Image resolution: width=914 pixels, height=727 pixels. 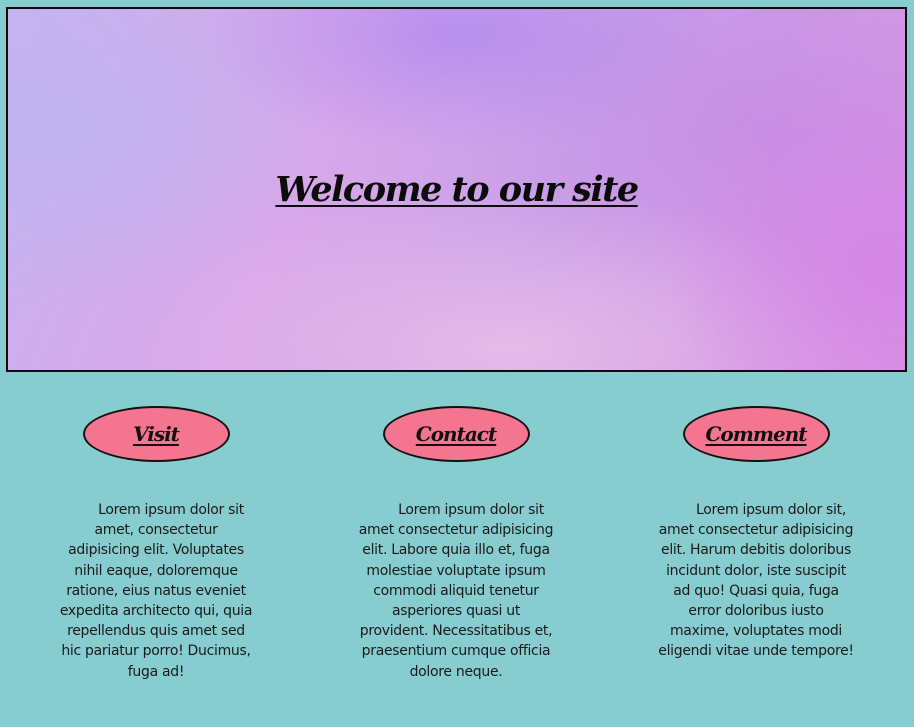 I want to click on visit-button-label: Visit, so click(x=156, y=434).